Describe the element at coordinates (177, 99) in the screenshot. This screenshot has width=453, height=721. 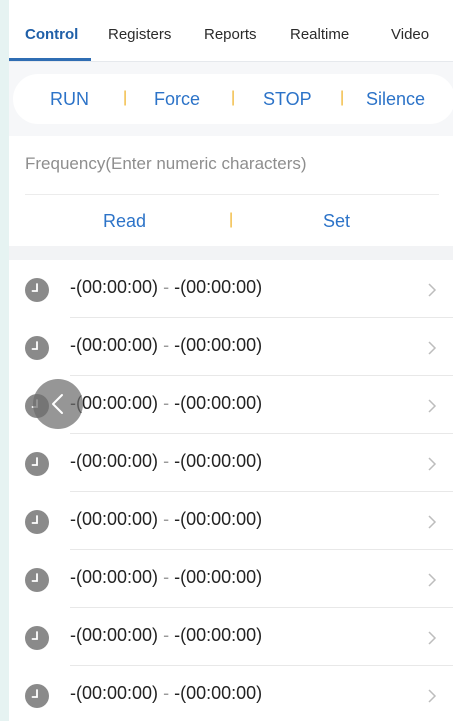
I see `force-button: Force` at that location.